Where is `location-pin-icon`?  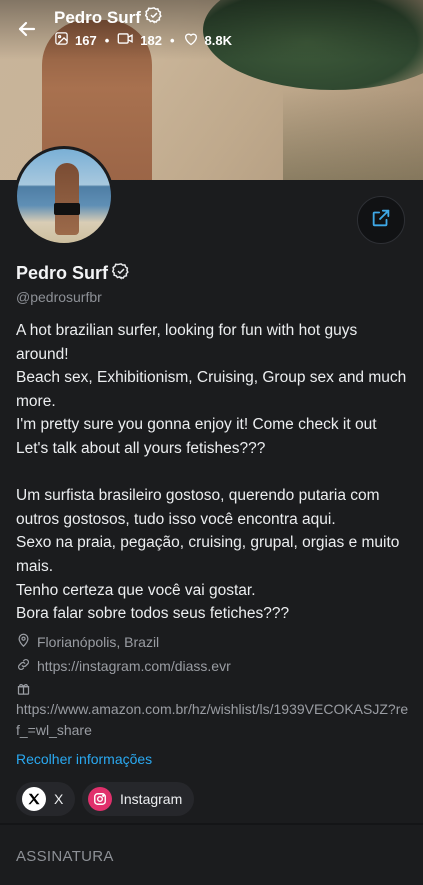
location-pin-icon is located at coordinates (23, 642).